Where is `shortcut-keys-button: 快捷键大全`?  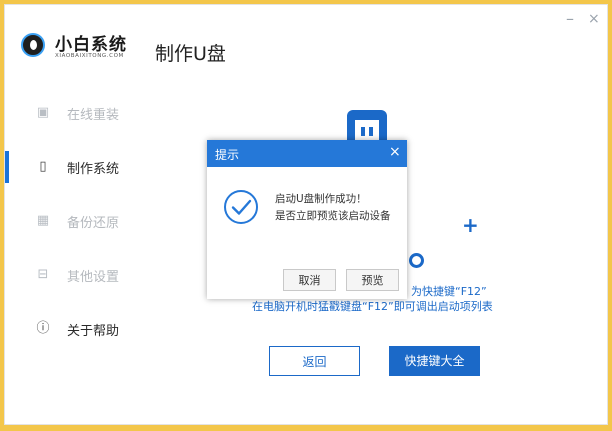 shortcut-keys-button: 快捷键大全 is located at coordinates (434, 361).